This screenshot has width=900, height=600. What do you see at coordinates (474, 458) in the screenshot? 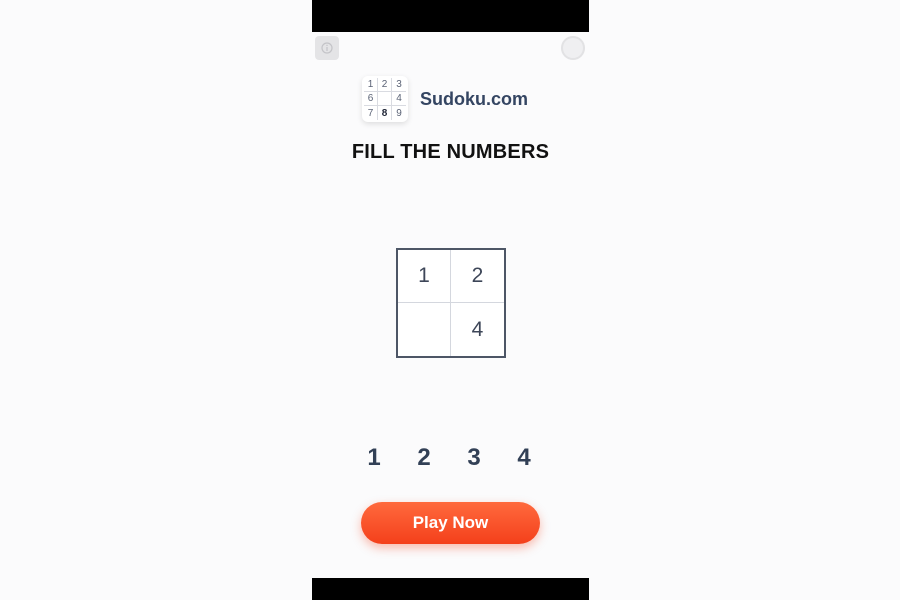
I see `number-key-3: 3` at bounding box center [474, 458].